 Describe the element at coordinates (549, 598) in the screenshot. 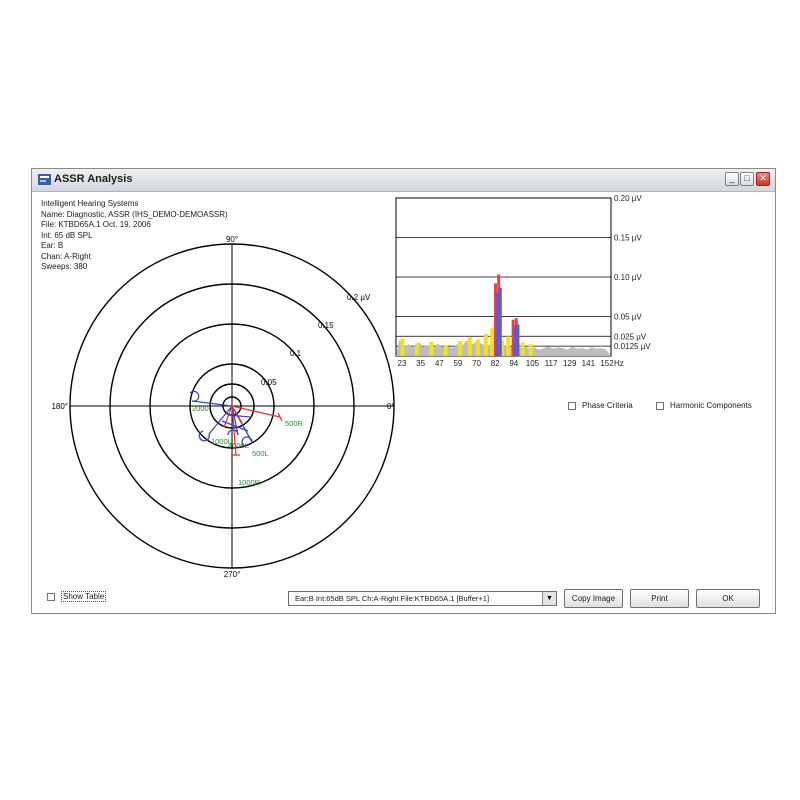

I see `chevron-down-icon: ▼` at that location.